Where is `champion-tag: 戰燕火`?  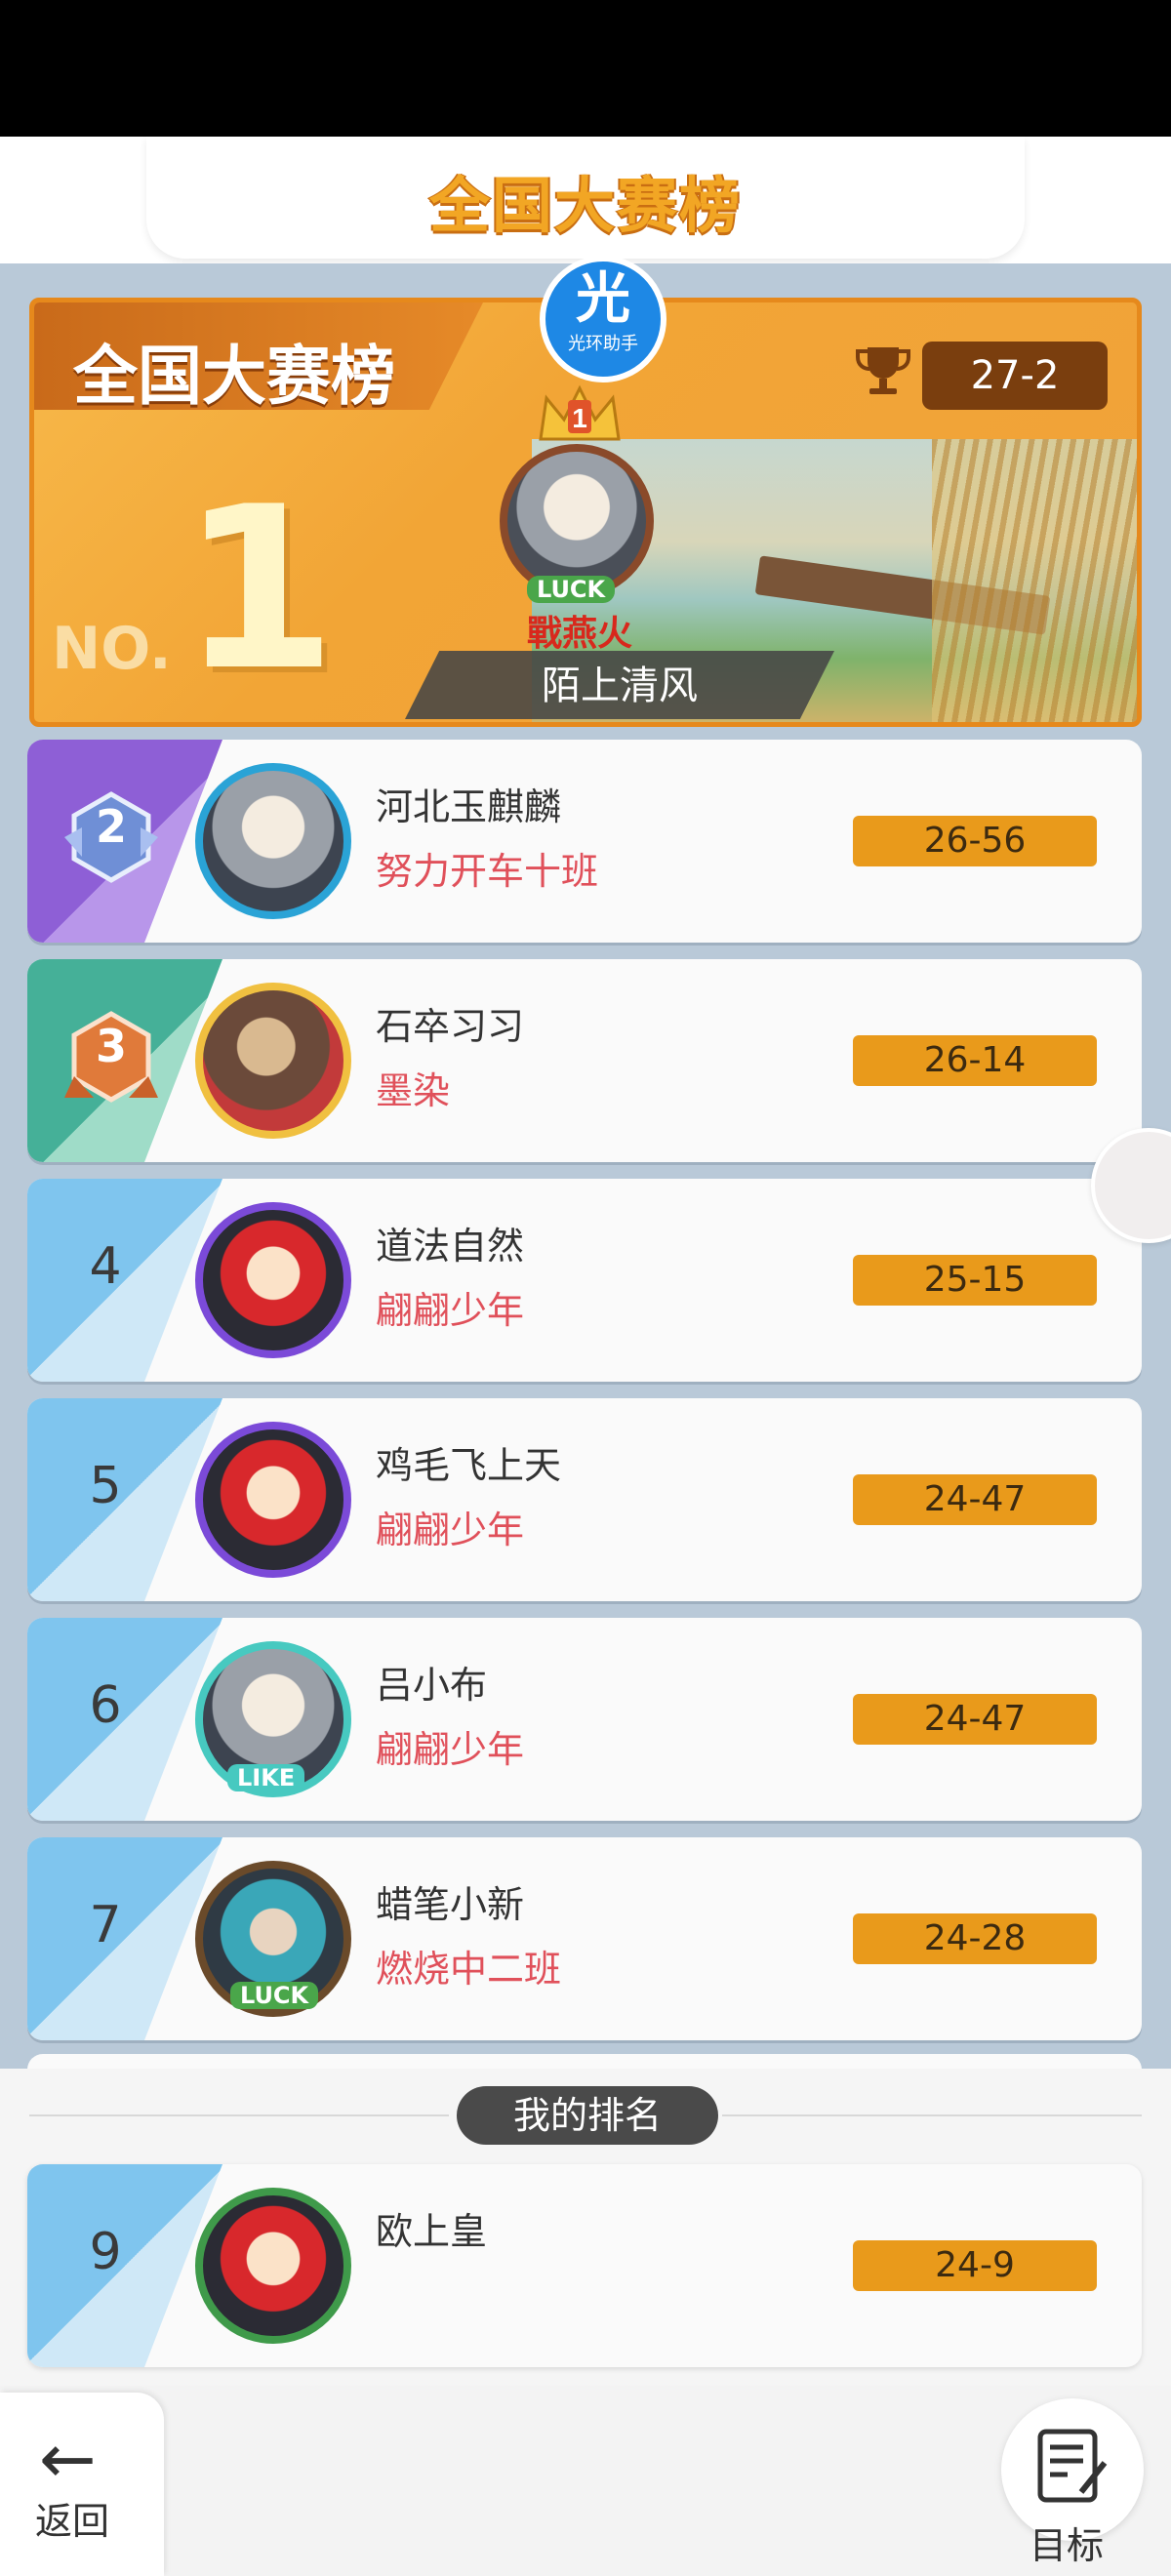 champion-tag: 戰燕火 is located at coordinates (580, 634).